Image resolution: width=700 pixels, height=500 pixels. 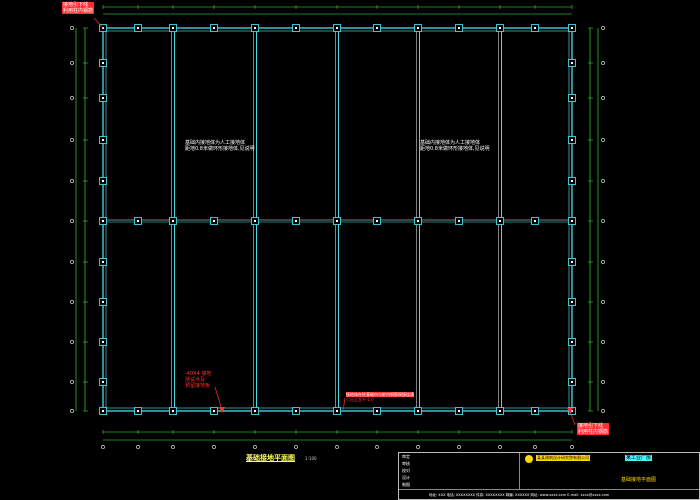 What do you see at coordinates (459, 471) in the screenshot?
I see `signature-table: 审定 审核 校对 设计 制图` at bounding box center [459, 471].